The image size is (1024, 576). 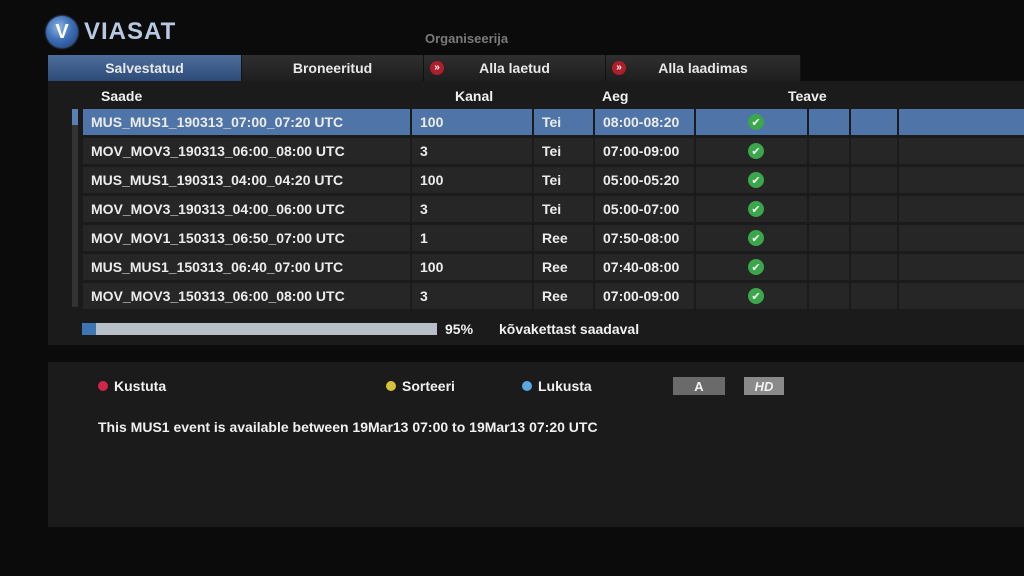 What do you see at coordinates (644, 122) in the screenshot?
I see `cell-time: 08:00-08:20` at bounding box center [644, 122].